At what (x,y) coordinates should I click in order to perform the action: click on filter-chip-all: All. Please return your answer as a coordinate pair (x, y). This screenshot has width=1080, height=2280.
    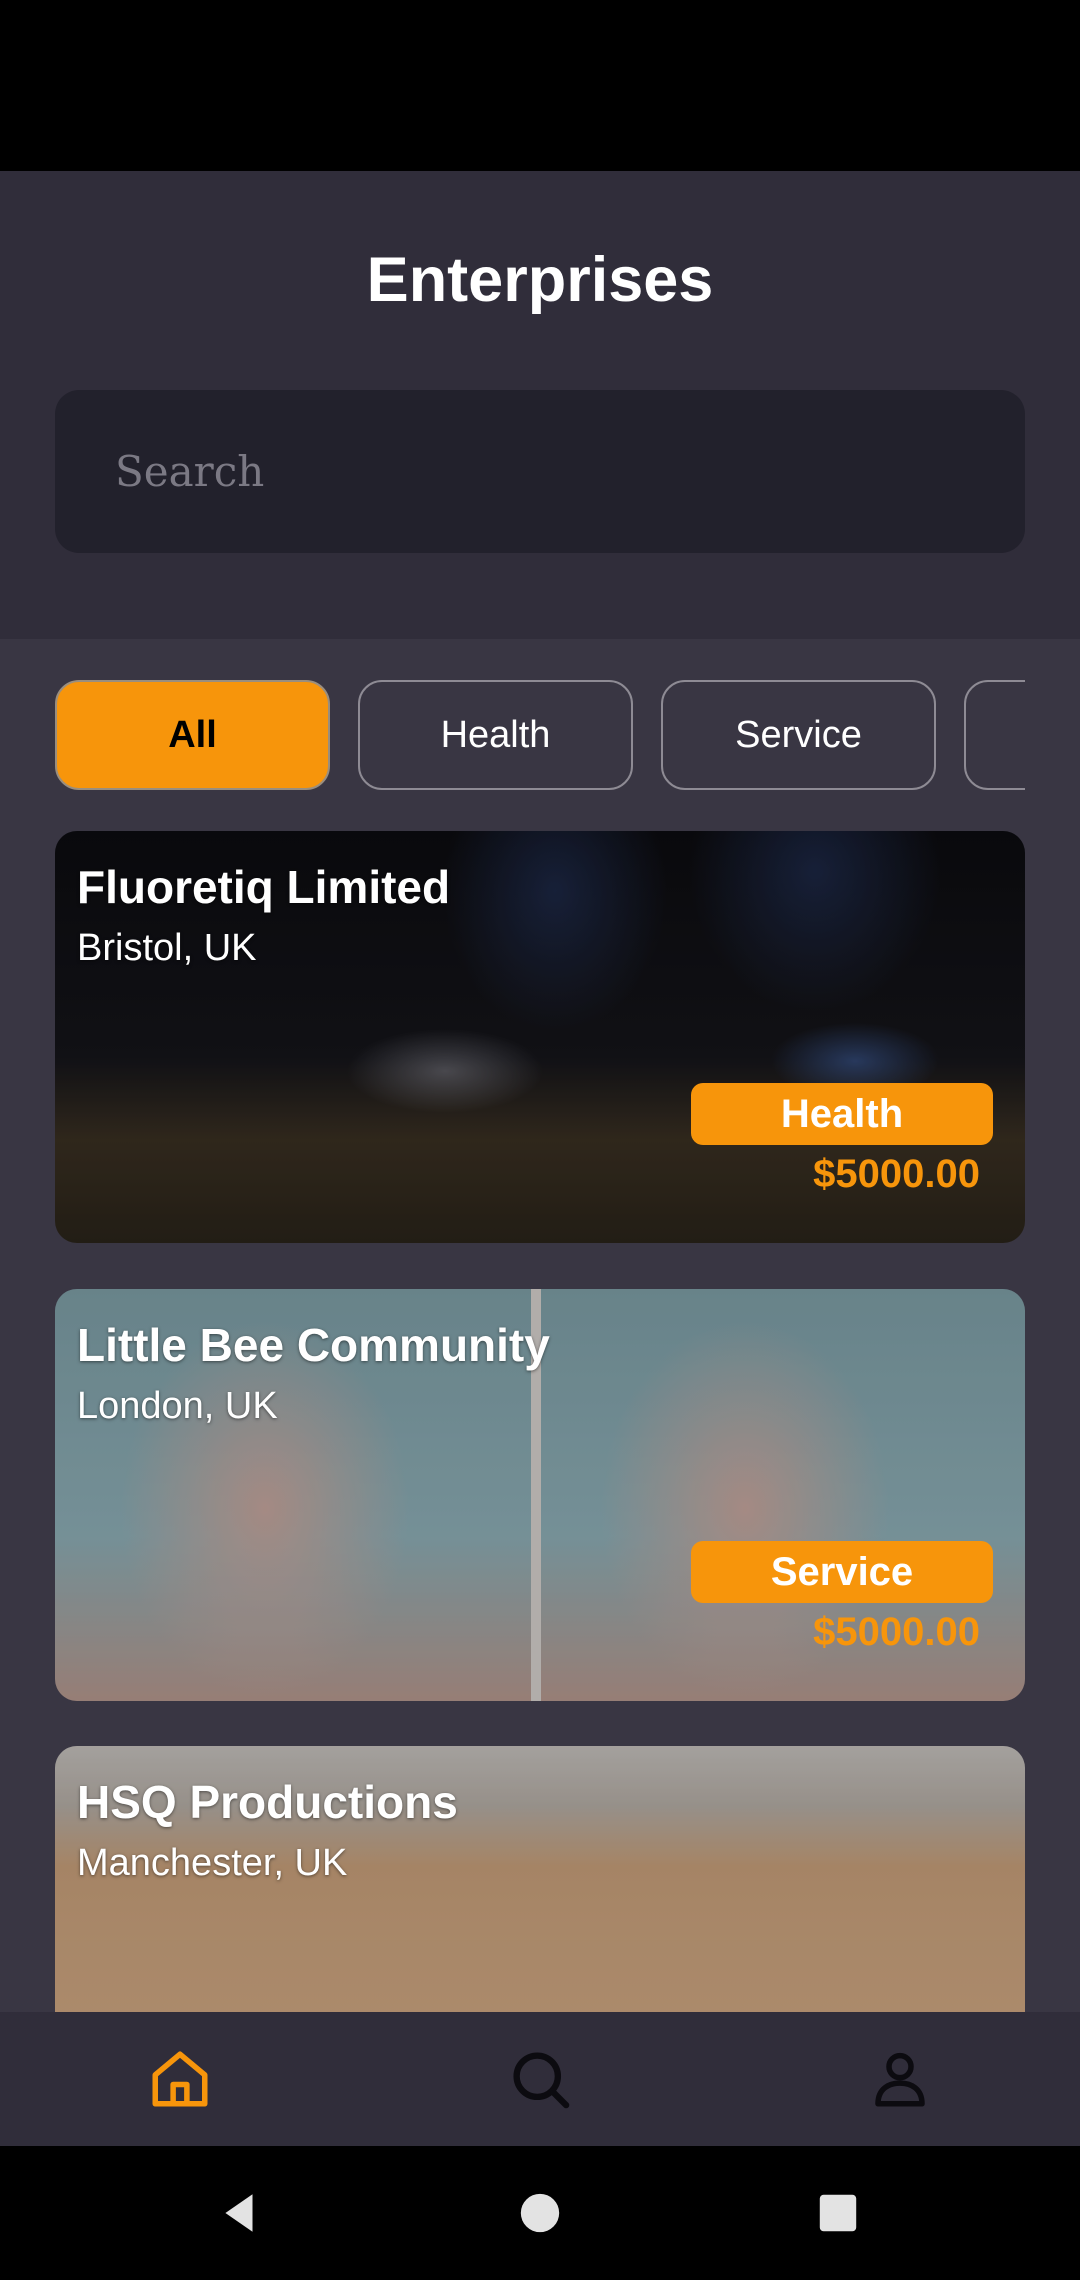
    Looking at the image, I should click on (192, 735).